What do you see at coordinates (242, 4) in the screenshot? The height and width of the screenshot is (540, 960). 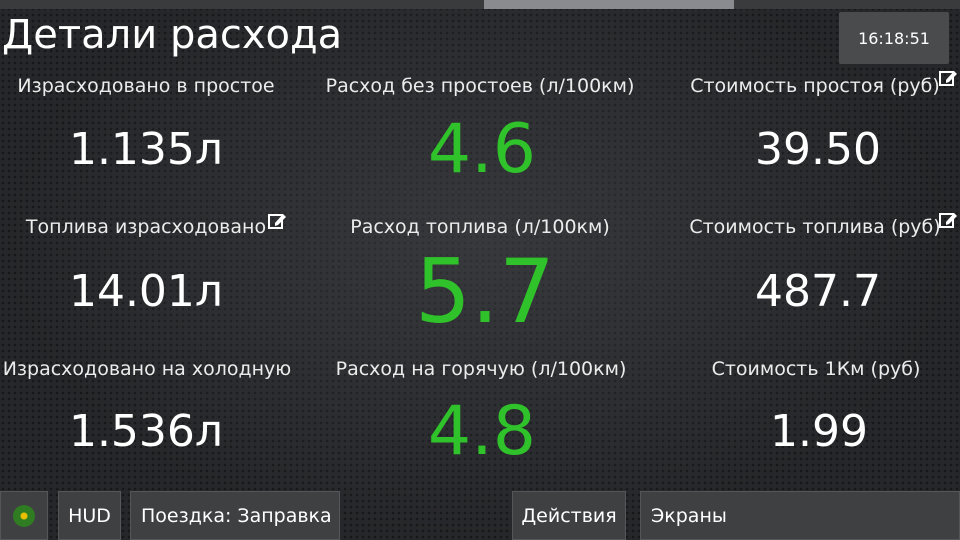 I see `scroll-track-left` at bounding box center [242, 4].